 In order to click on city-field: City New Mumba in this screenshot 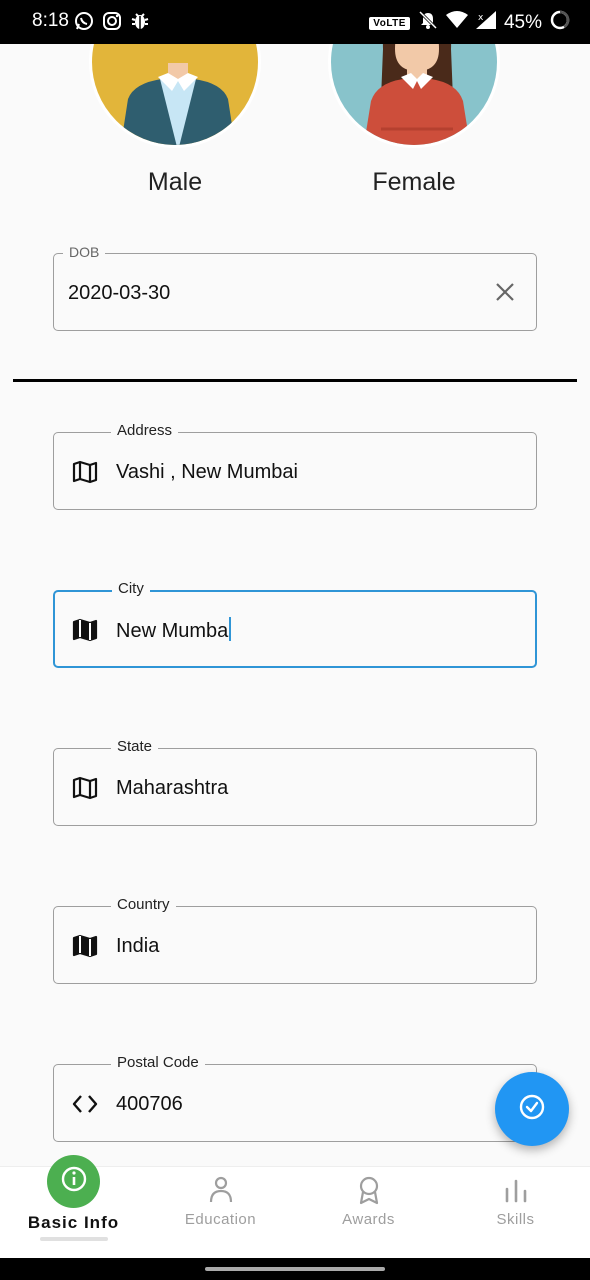, I will do `click(295, 623)`.